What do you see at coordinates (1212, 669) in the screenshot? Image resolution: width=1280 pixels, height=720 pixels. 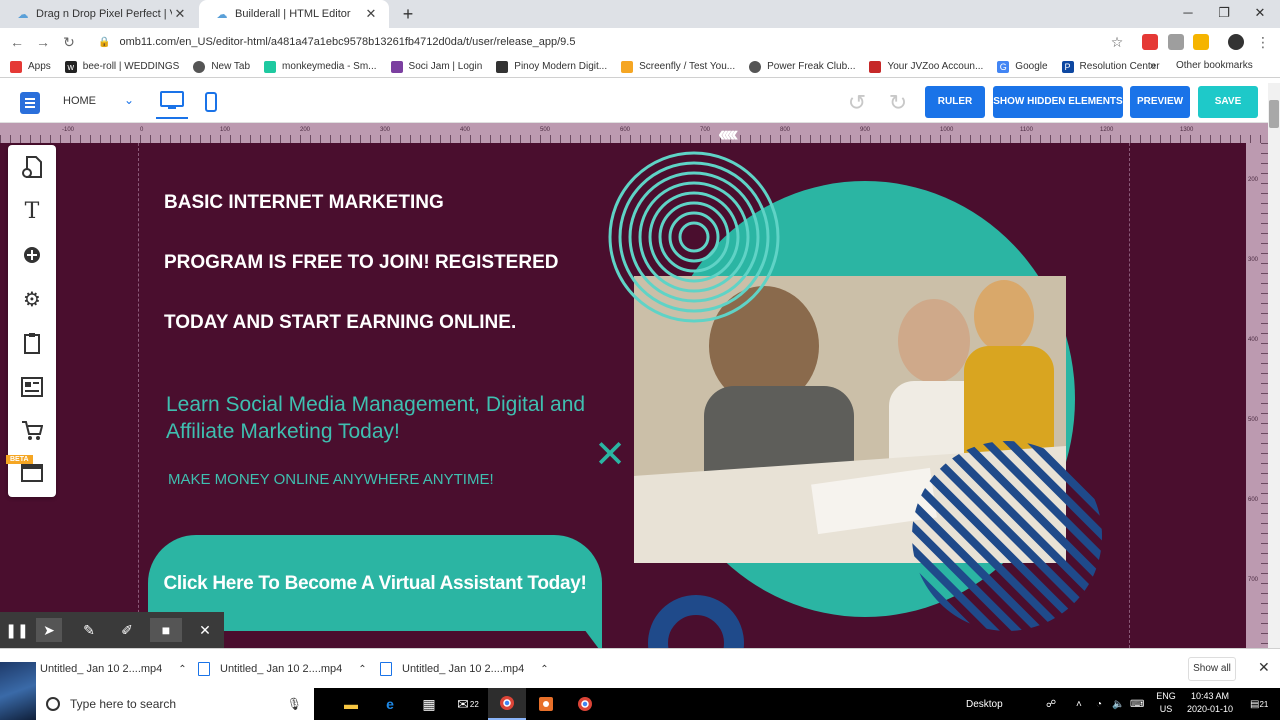 I see `show-all-button: Show all` at bounding box center [1212, 669].